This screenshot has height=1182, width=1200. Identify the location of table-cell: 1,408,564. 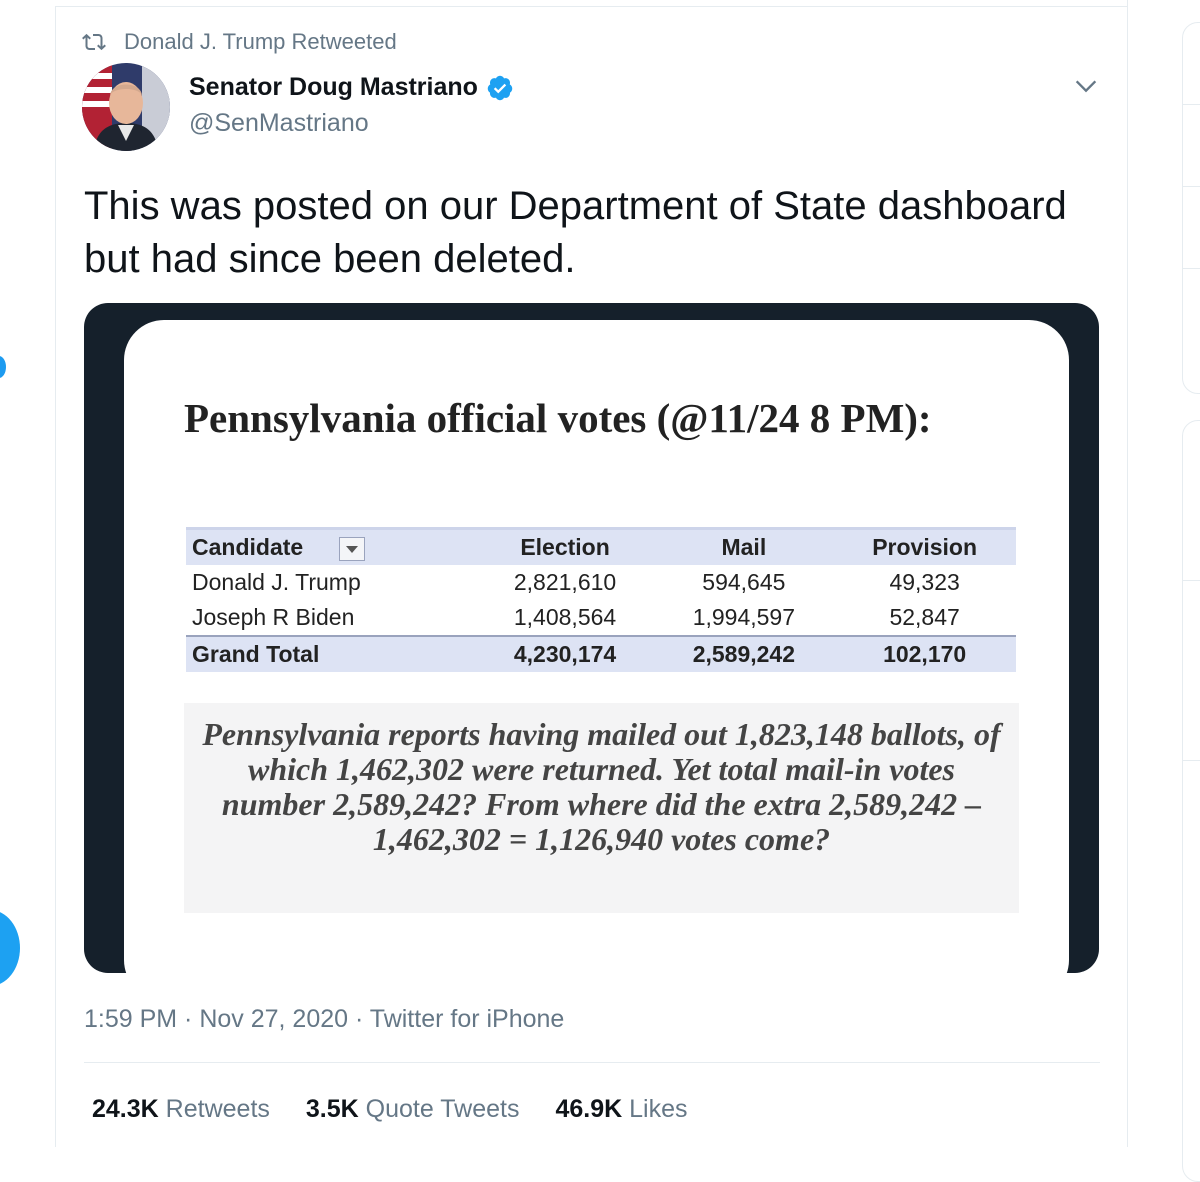
(565, 617).